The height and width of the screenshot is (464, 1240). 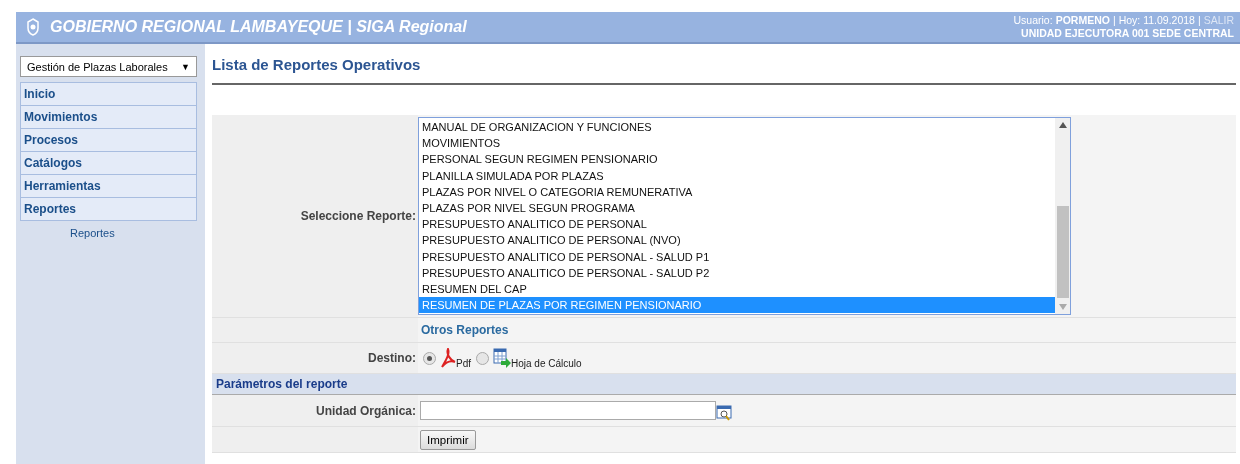 What do you see at coordinates (463, 330) in the screenshot?
I see `other-reports-link: Otros Reportes` at bounding box center [463, 330].